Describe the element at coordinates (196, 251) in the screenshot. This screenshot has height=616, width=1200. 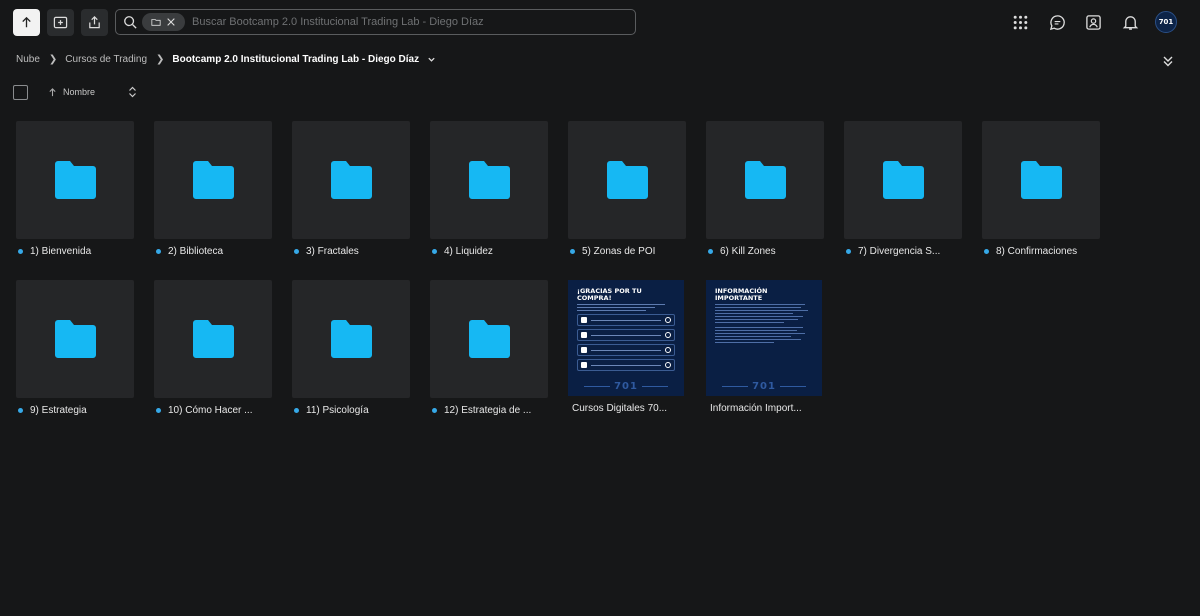
I see `item-name: 2) Biblioteca` at that location.